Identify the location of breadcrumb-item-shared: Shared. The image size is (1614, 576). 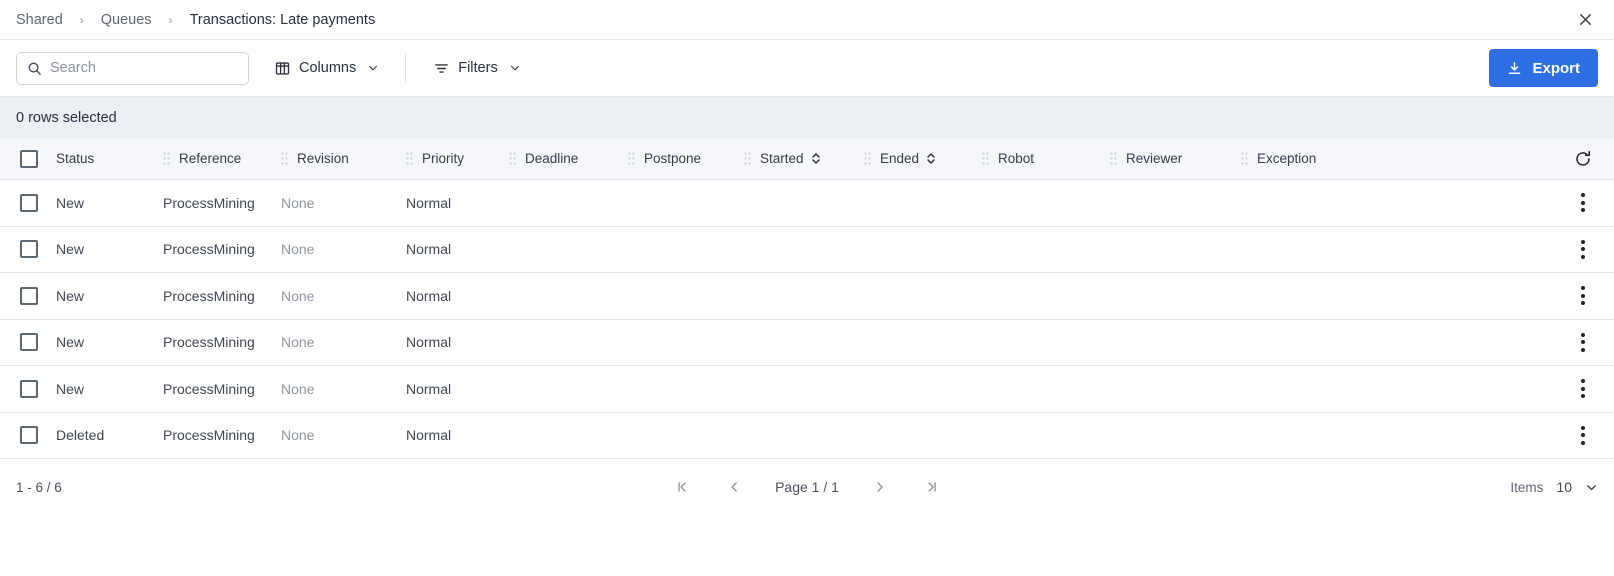
(39, 20).